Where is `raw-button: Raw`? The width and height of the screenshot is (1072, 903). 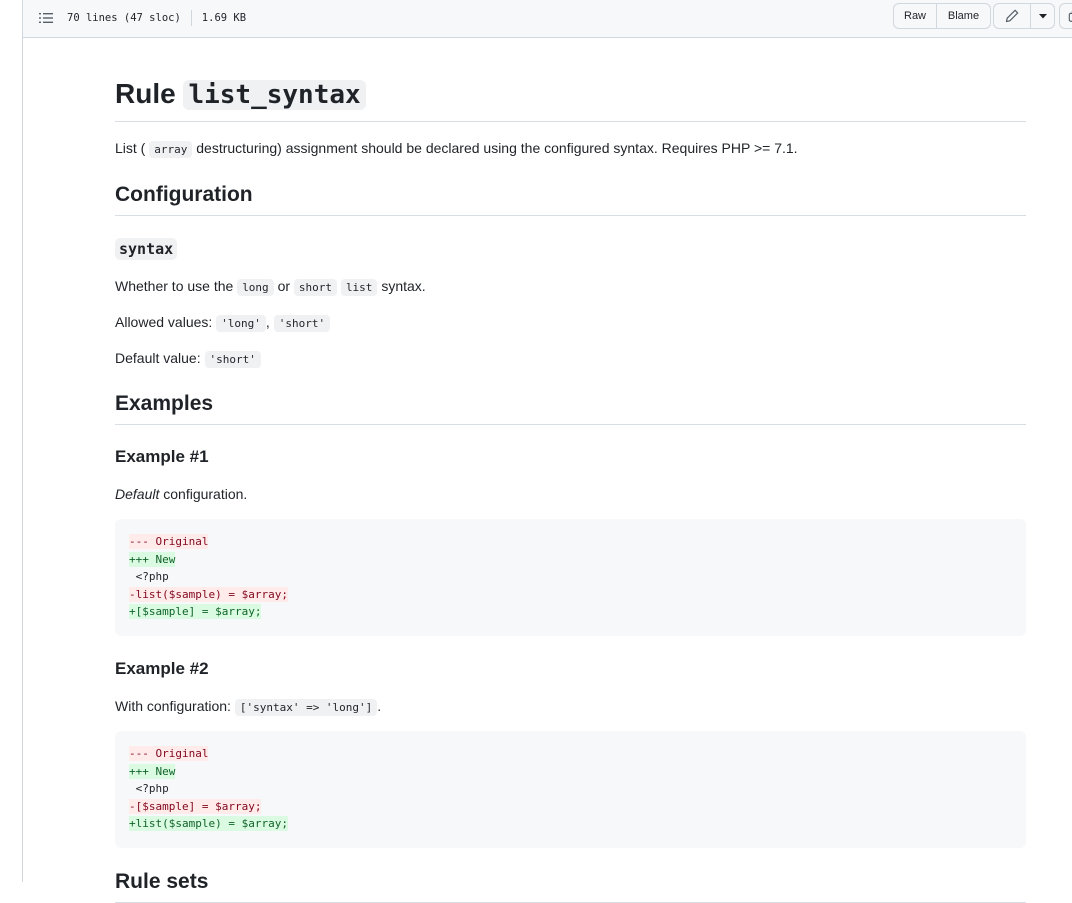
raw-button: Raw is located at coordinates (915, 16).